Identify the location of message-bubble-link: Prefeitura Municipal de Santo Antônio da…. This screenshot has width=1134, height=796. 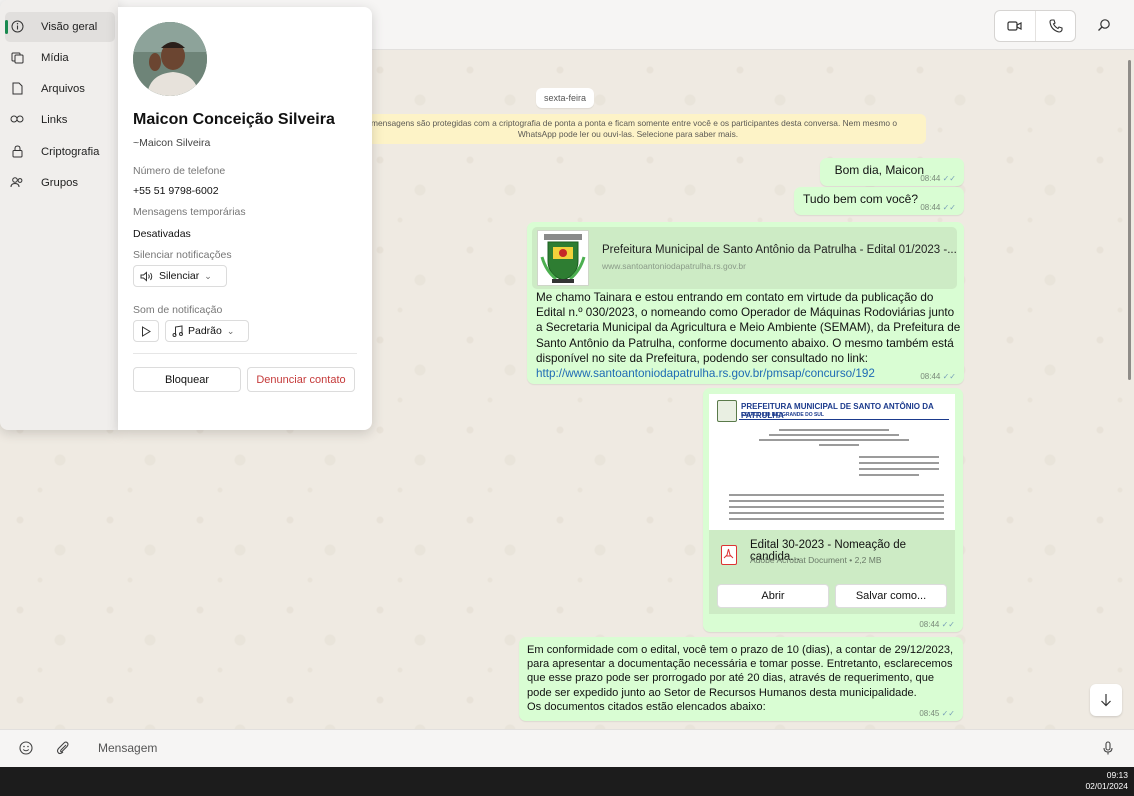
(745, 303).